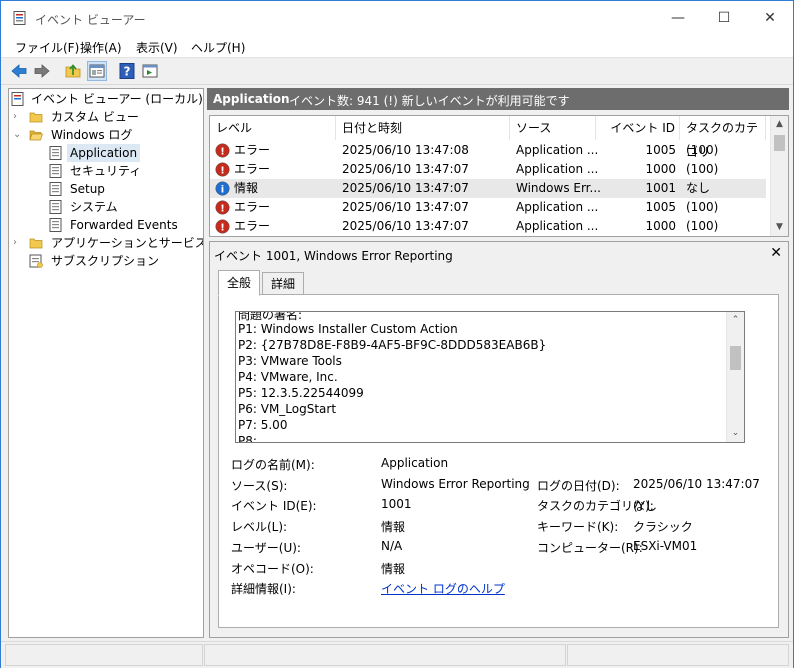 This screenshot has height=668, width=794. I want to click on event-viewer-app-icon, so click(19, 18).